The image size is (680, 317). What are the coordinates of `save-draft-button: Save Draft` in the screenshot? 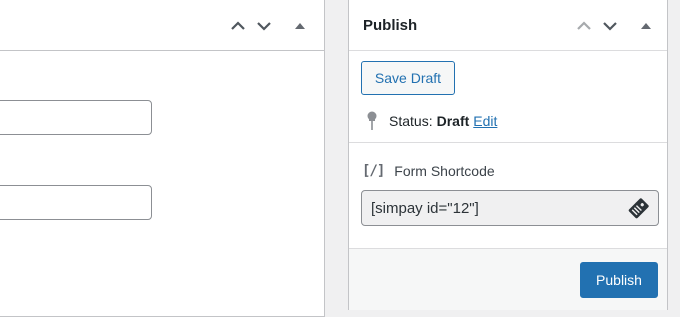 It's located at (408, 78).